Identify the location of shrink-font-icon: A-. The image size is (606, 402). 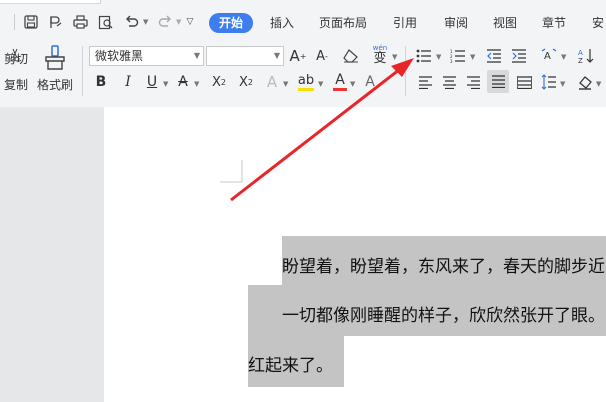
(322, 56).